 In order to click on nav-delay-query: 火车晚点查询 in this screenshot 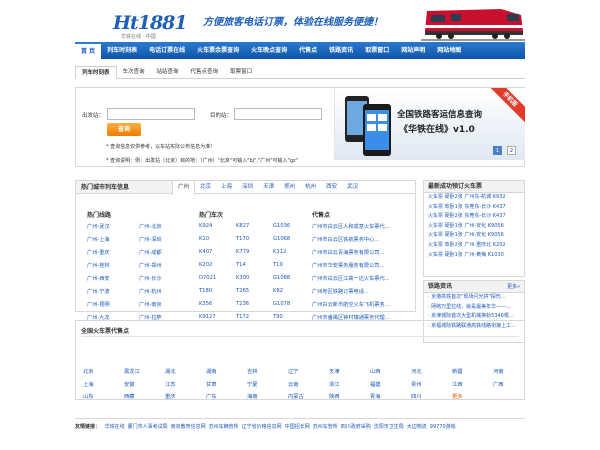, I will do `click(269, 50)`.